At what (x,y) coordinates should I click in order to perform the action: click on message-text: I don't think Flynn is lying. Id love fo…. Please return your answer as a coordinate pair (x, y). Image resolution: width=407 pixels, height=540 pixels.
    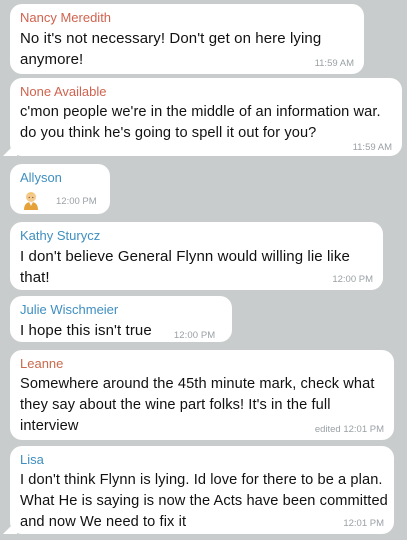
    Looking at the image, I should click on (204, 501).